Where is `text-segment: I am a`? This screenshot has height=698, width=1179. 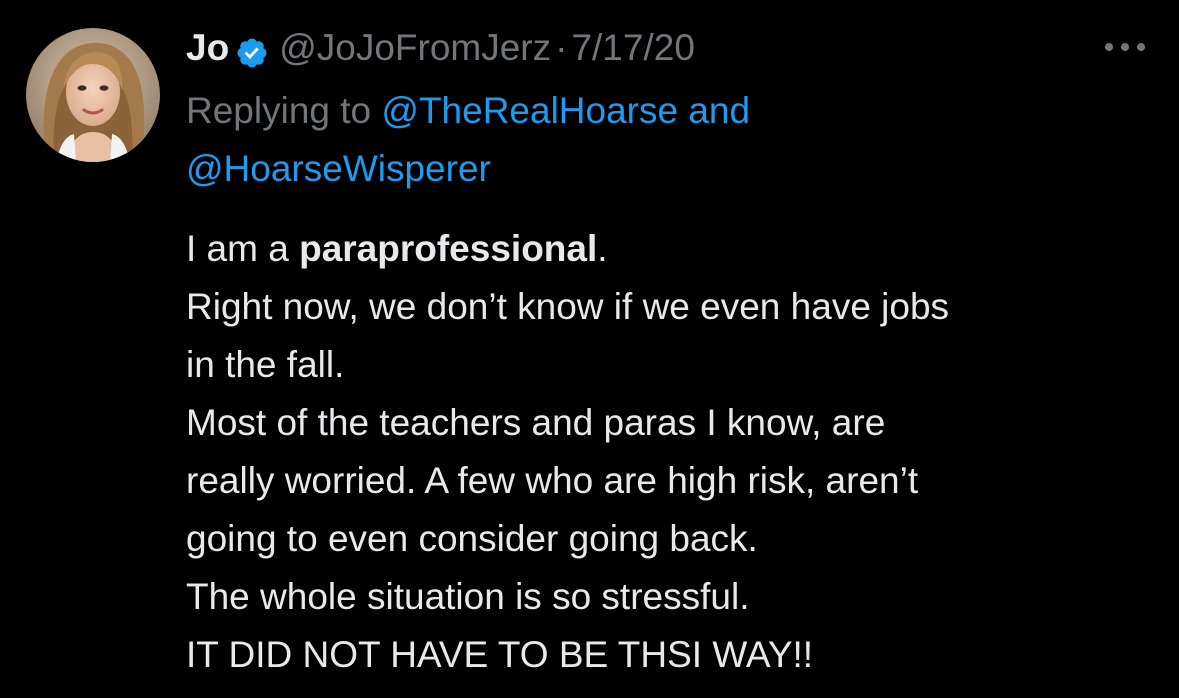 text-segment: I am a is located at coordinates (243, 248).